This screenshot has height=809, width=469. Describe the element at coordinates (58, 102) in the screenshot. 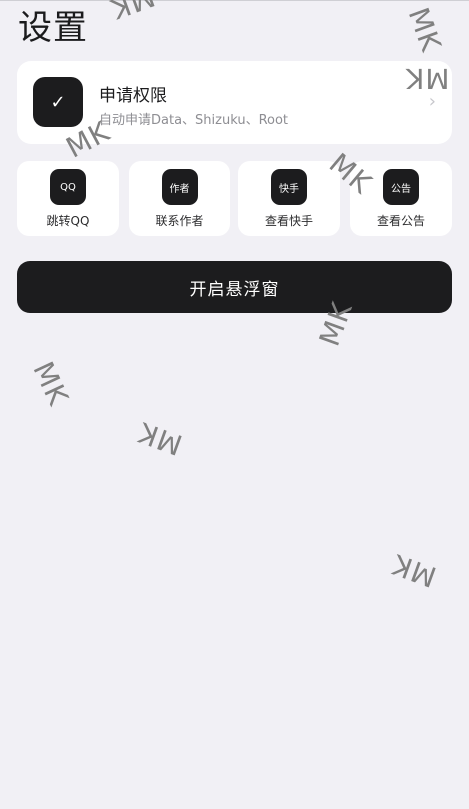

I see `checkmark-icon: ✓` at that location.